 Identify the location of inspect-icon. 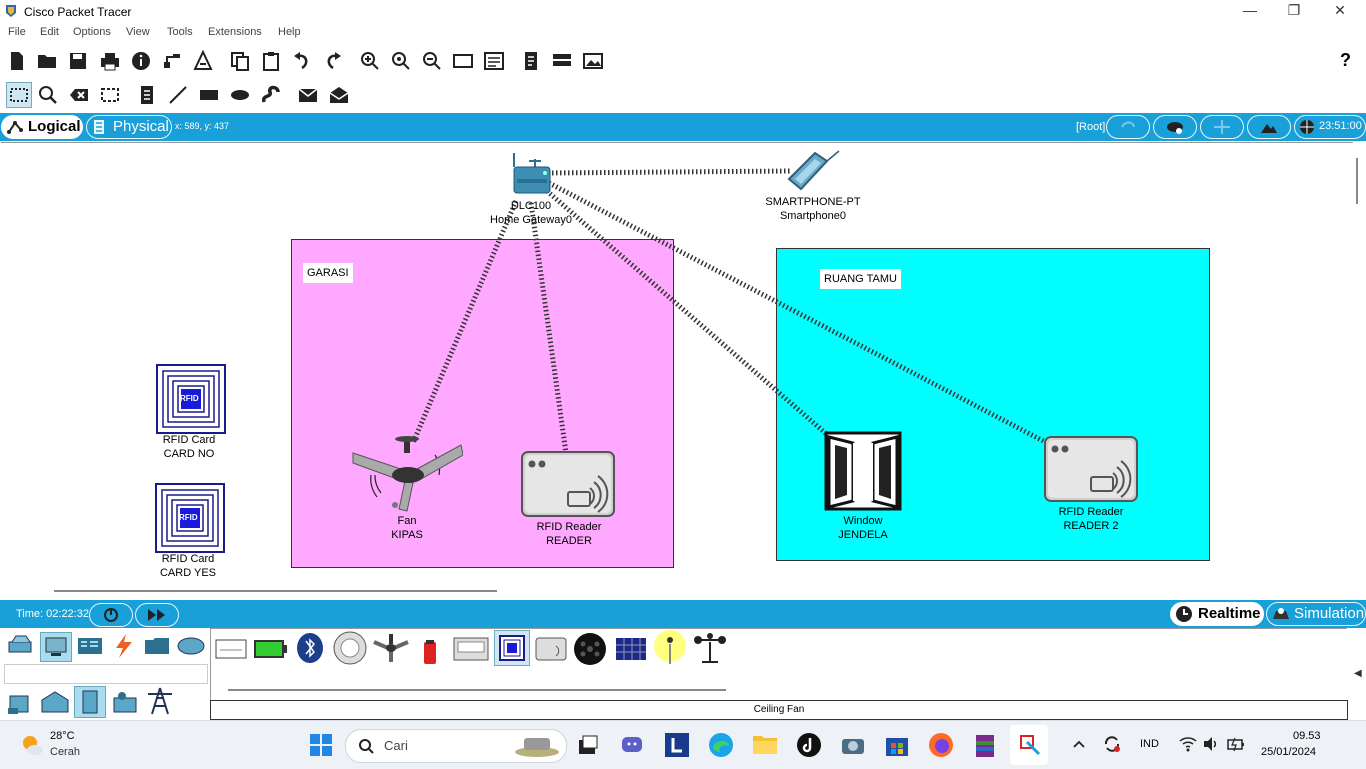
(48, 95).